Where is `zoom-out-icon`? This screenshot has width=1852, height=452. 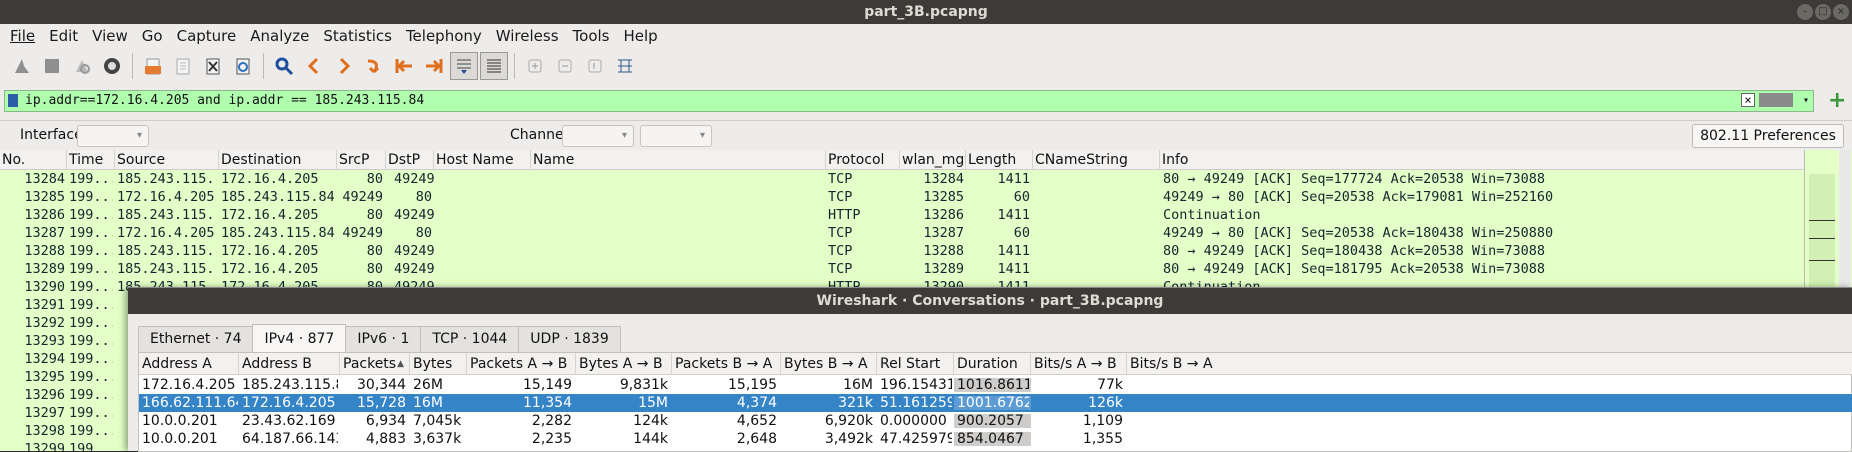
zoom-out-icon is located at coordinates (565, 66).